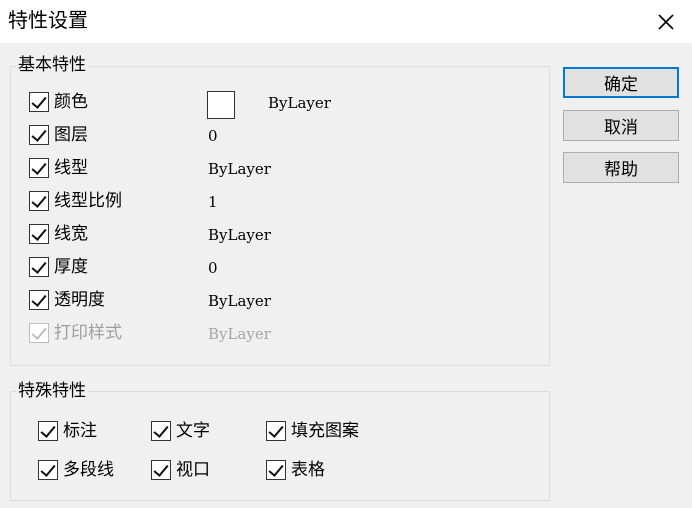 The width and height of the screenshot is (692, 508). What do you see at coordinates (39, 201) in the screenshot?
I see `linetype-scale-checkbox` at bounding box center [39, 201].